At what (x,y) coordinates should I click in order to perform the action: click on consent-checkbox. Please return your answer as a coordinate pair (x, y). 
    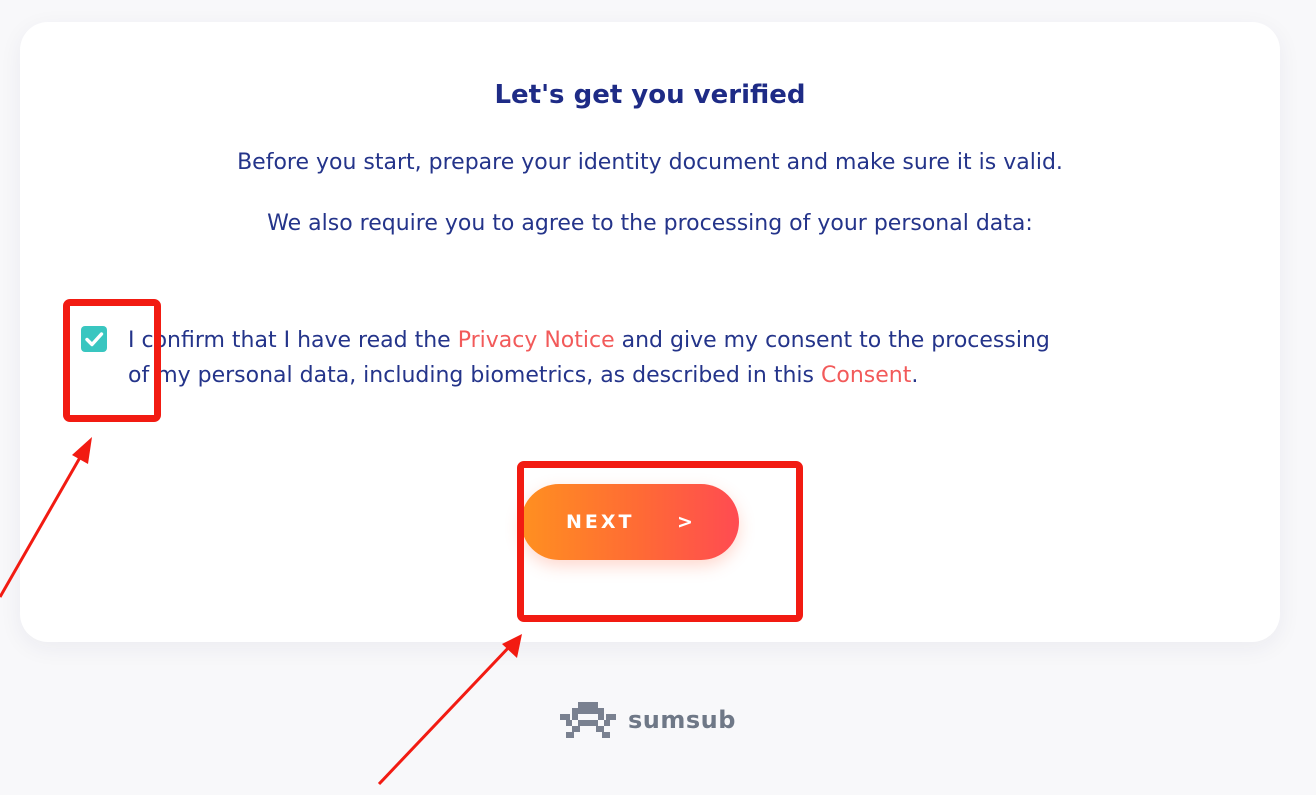
    Looking at the image, I should click on (94, 339).